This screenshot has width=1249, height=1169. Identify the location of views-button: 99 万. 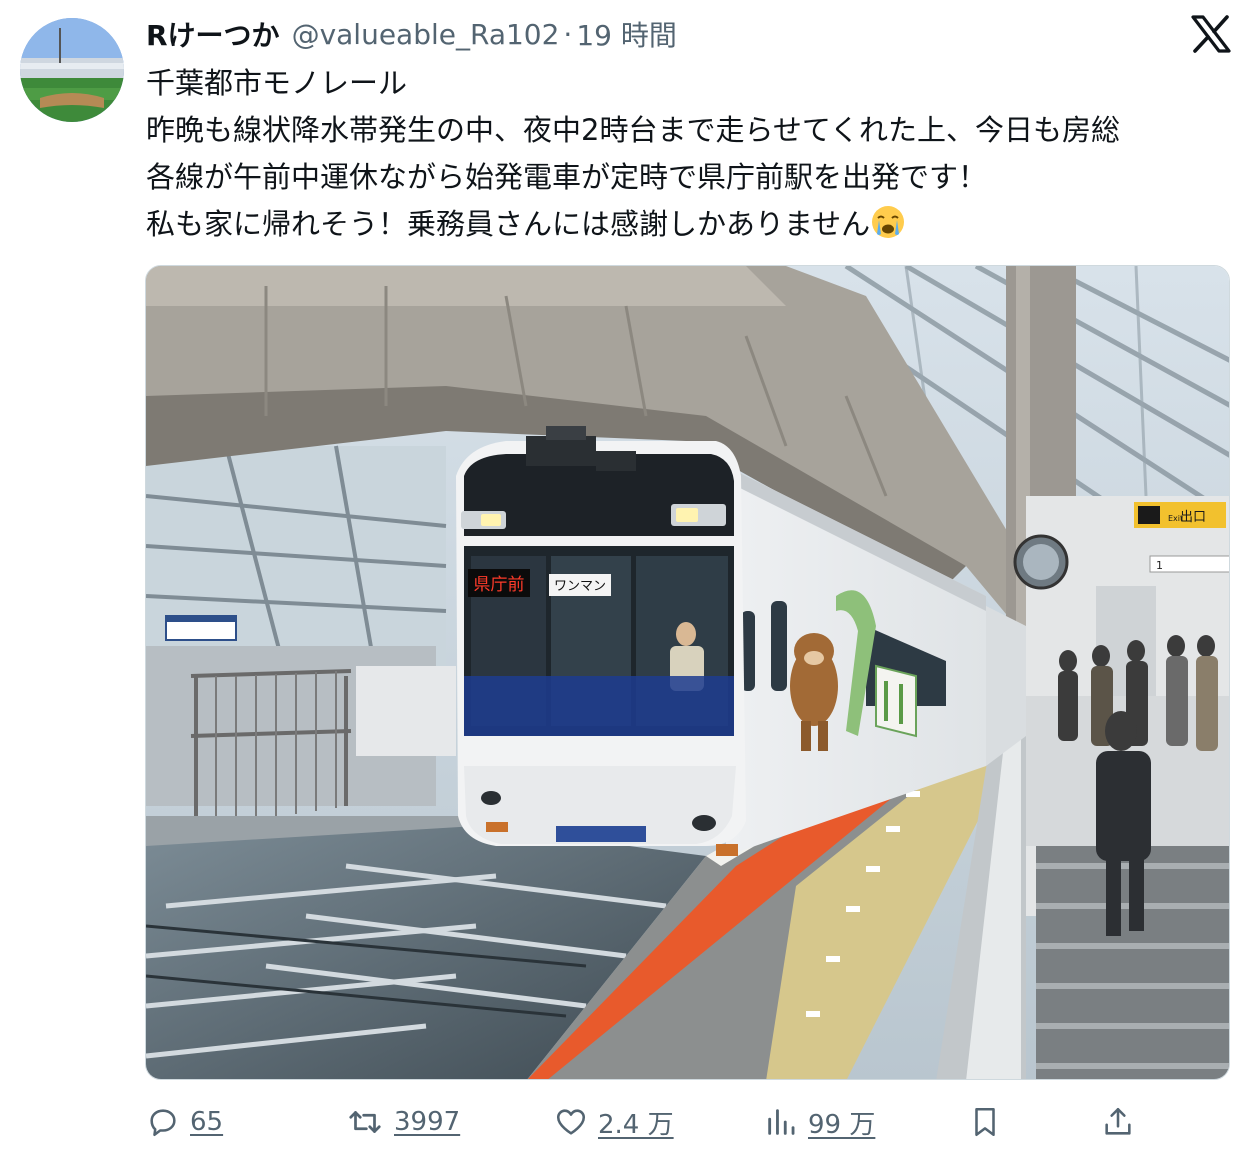
(819, 1122).